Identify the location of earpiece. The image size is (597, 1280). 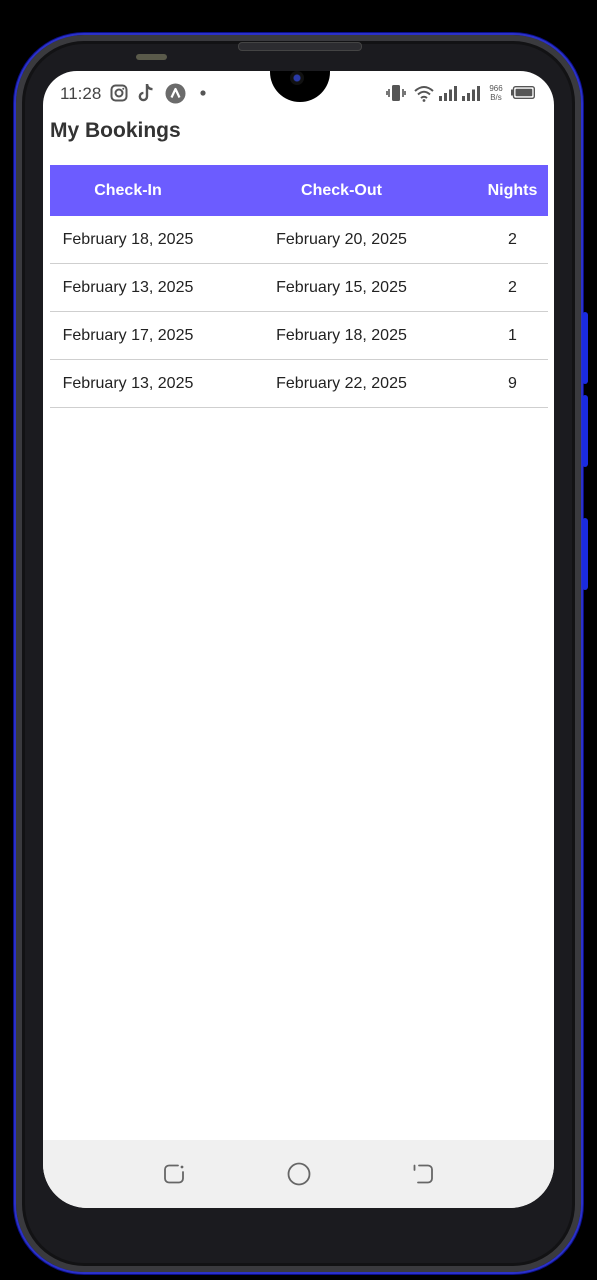
(151, 57).